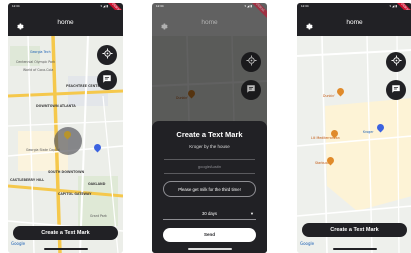 Image resolution: width=411 pixels, height=253 pixels. I want to click on message-input: Please get milk for the third time!, so click(209, 189).